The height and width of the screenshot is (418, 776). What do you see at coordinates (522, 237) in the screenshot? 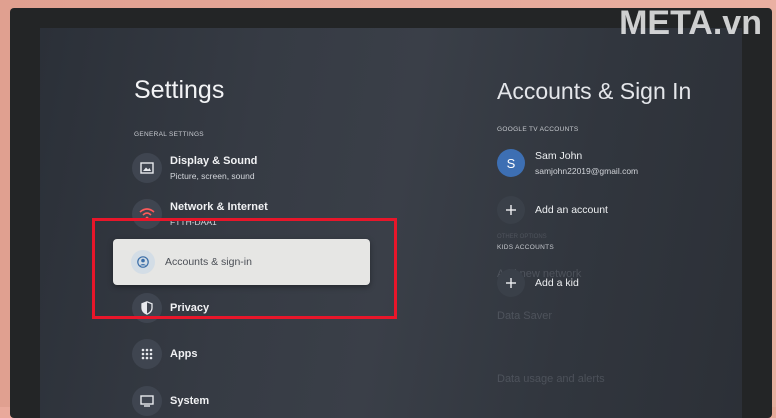
I see `ghost-other-options: OTHER OPTIONS` at bounding box center [522, 237].